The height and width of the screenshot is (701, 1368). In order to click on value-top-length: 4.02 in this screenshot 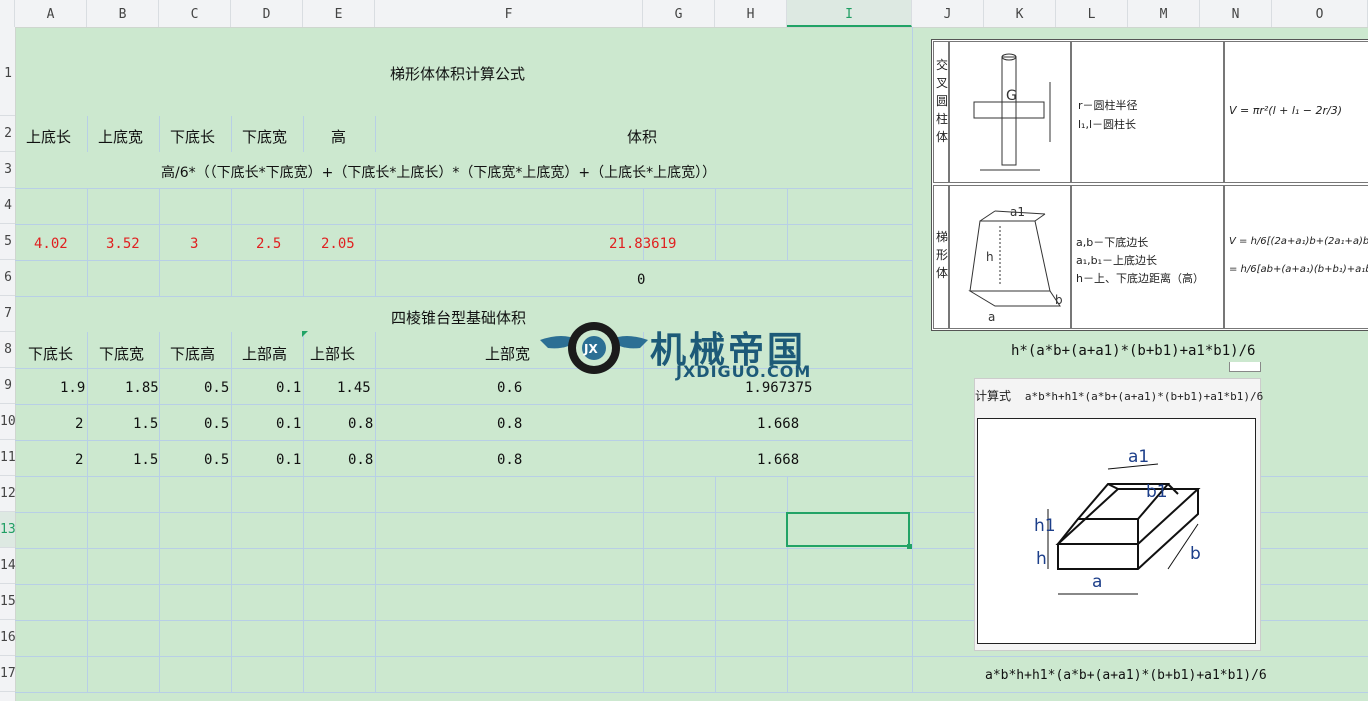, I will do `click(51, 244)`.